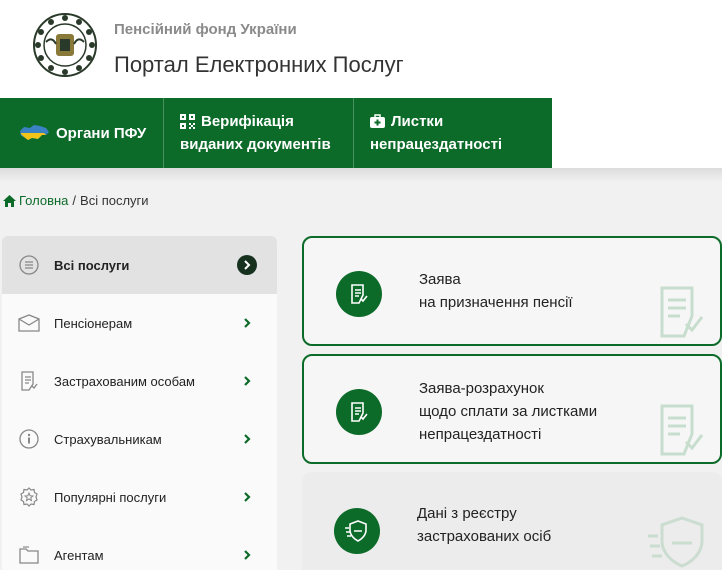 Image resolution: width=722 pixels, height=570 pixels. I want to click on sidebar-item-pensioners: Пенсіонерам, so click(139, 323).